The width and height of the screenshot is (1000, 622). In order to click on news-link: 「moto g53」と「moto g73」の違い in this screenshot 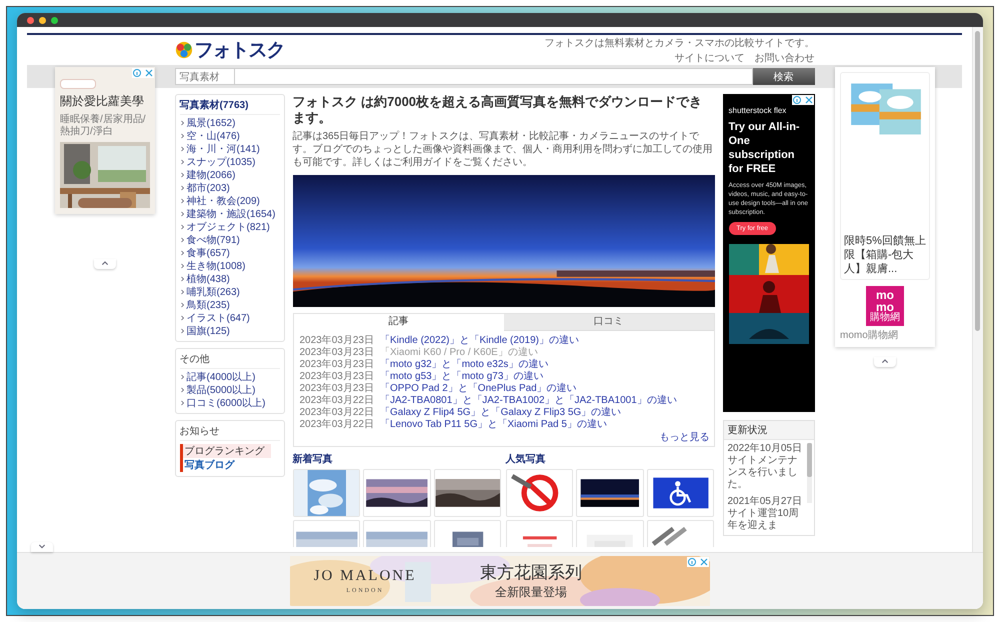, I will do `click(462, 376)`.